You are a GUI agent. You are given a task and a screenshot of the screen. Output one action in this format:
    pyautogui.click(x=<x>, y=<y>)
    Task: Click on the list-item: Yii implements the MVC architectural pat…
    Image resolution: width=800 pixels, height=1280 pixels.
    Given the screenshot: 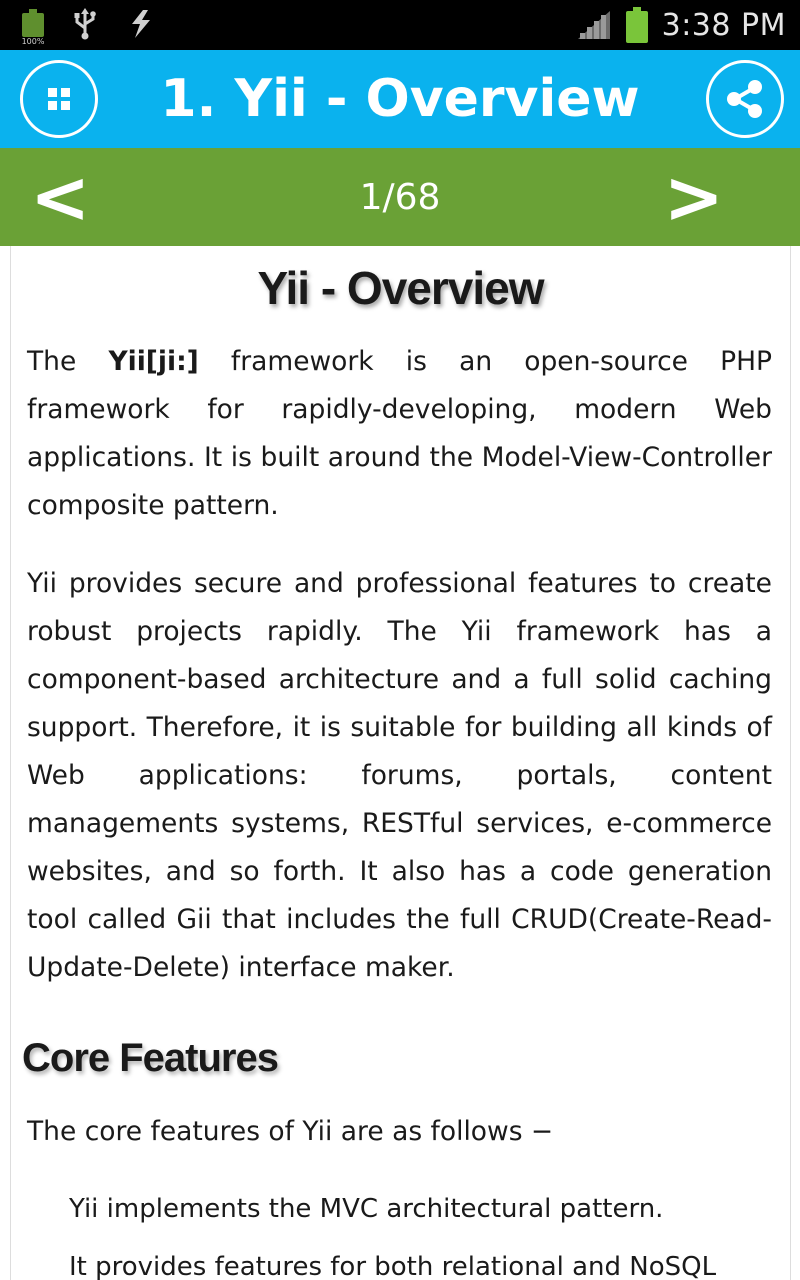 What is the action you would take?
    pyautogui.click(x=366, y=1209)
    